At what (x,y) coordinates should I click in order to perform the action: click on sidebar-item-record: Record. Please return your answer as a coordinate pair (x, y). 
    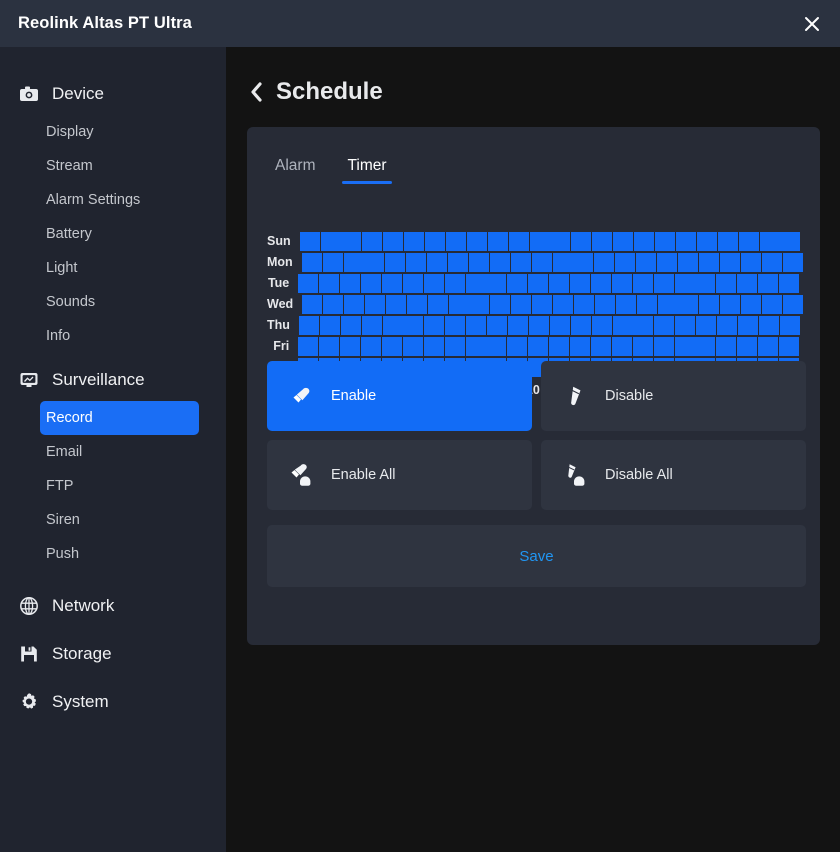
    Looking at the image, I should click on (119, 418).